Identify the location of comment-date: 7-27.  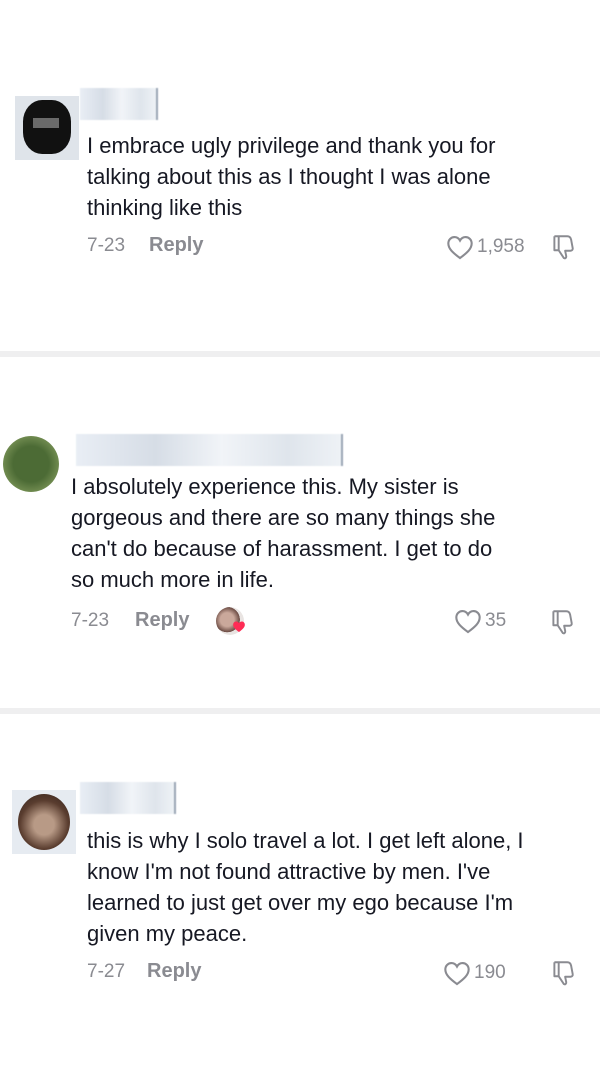
(106, 971).